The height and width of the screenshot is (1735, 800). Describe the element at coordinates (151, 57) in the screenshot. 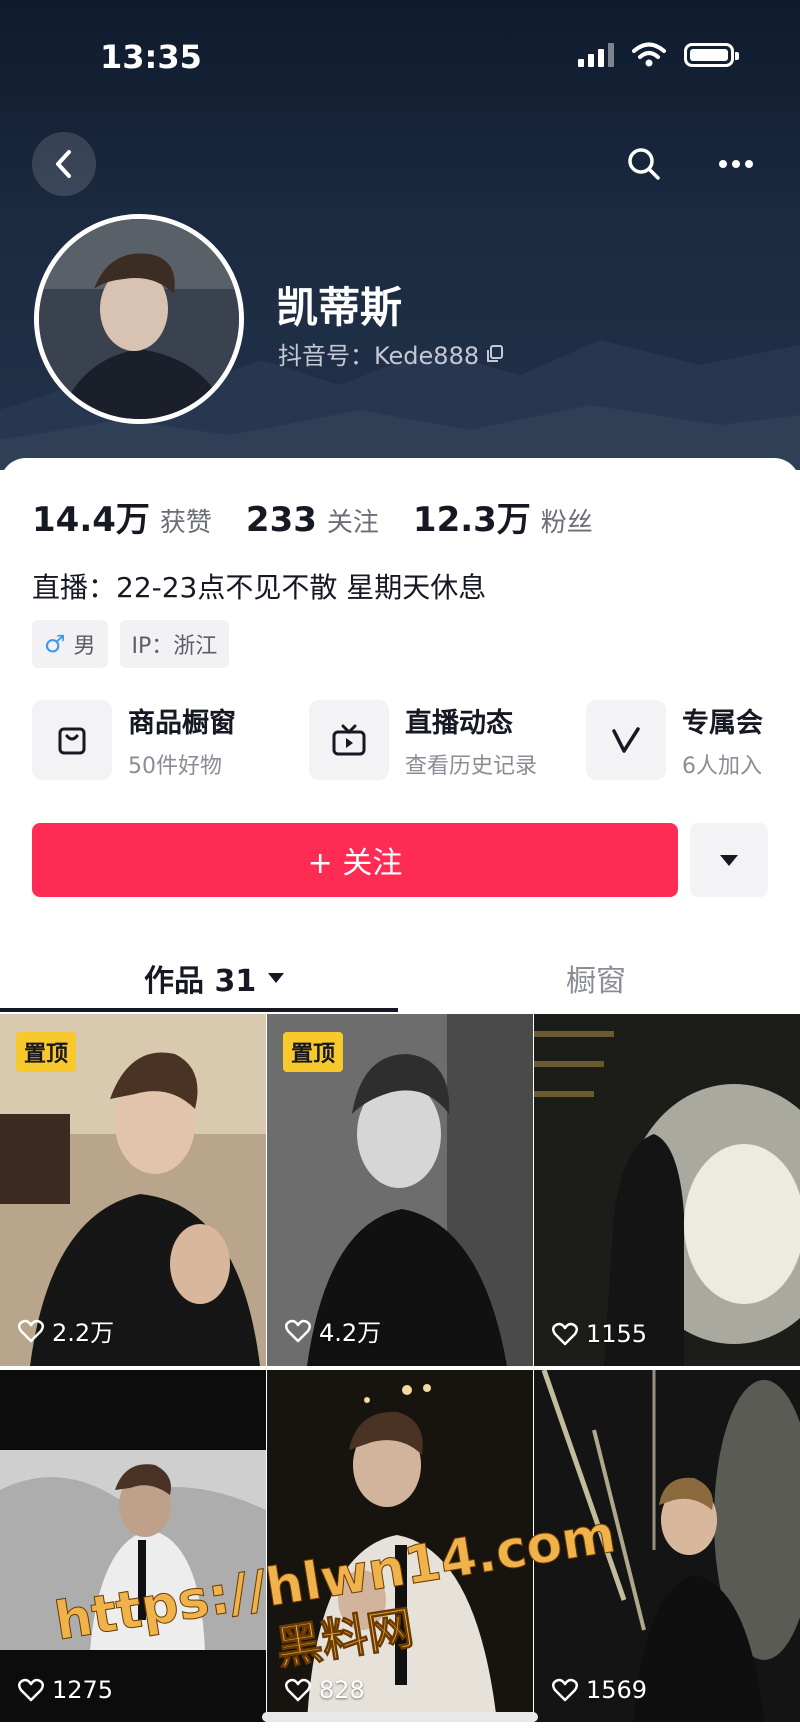

I see `status-time: 13:35` at that location.